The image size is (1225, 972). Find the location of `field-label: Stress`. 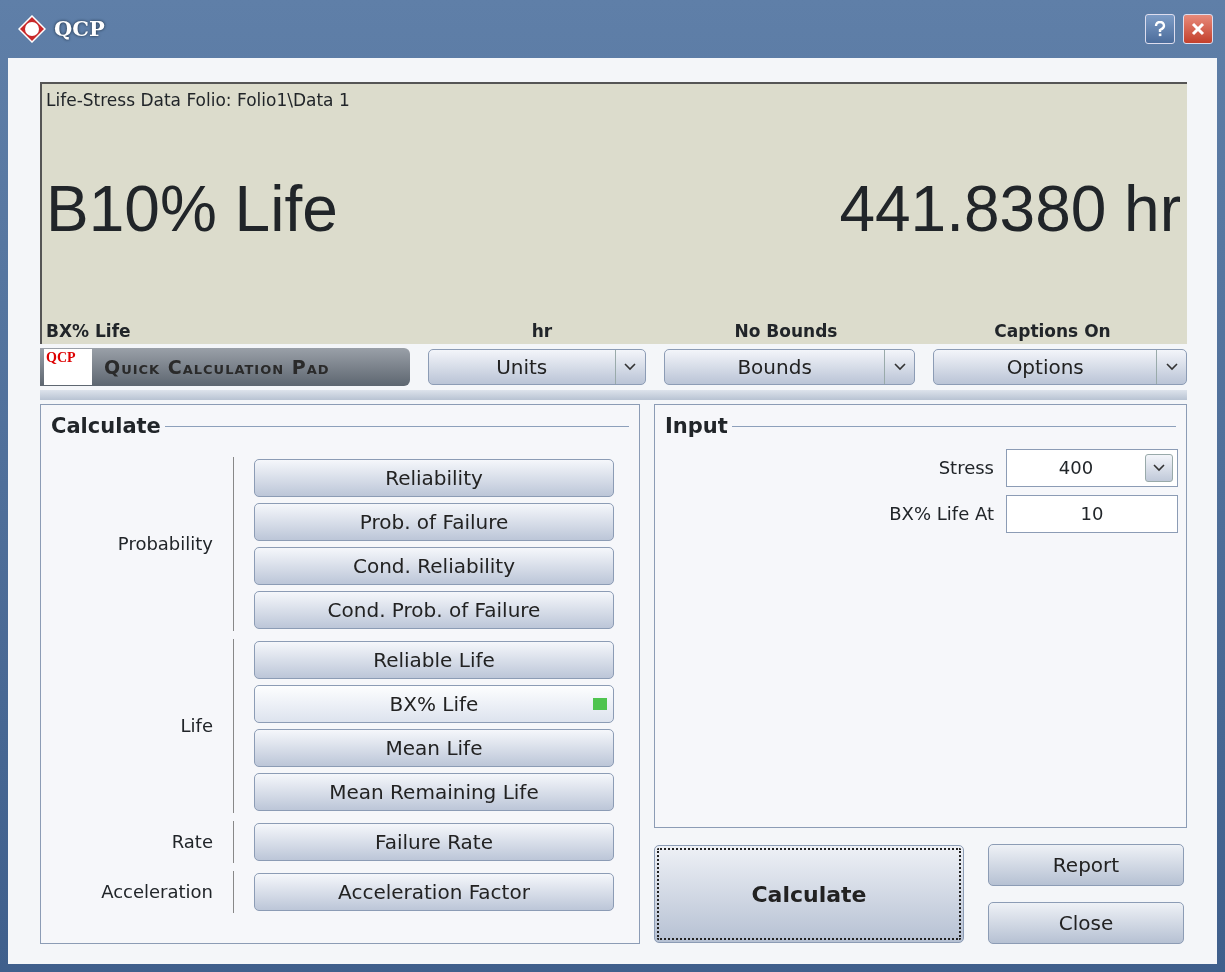

field-label: Stress is located at coordinates (966, 468).